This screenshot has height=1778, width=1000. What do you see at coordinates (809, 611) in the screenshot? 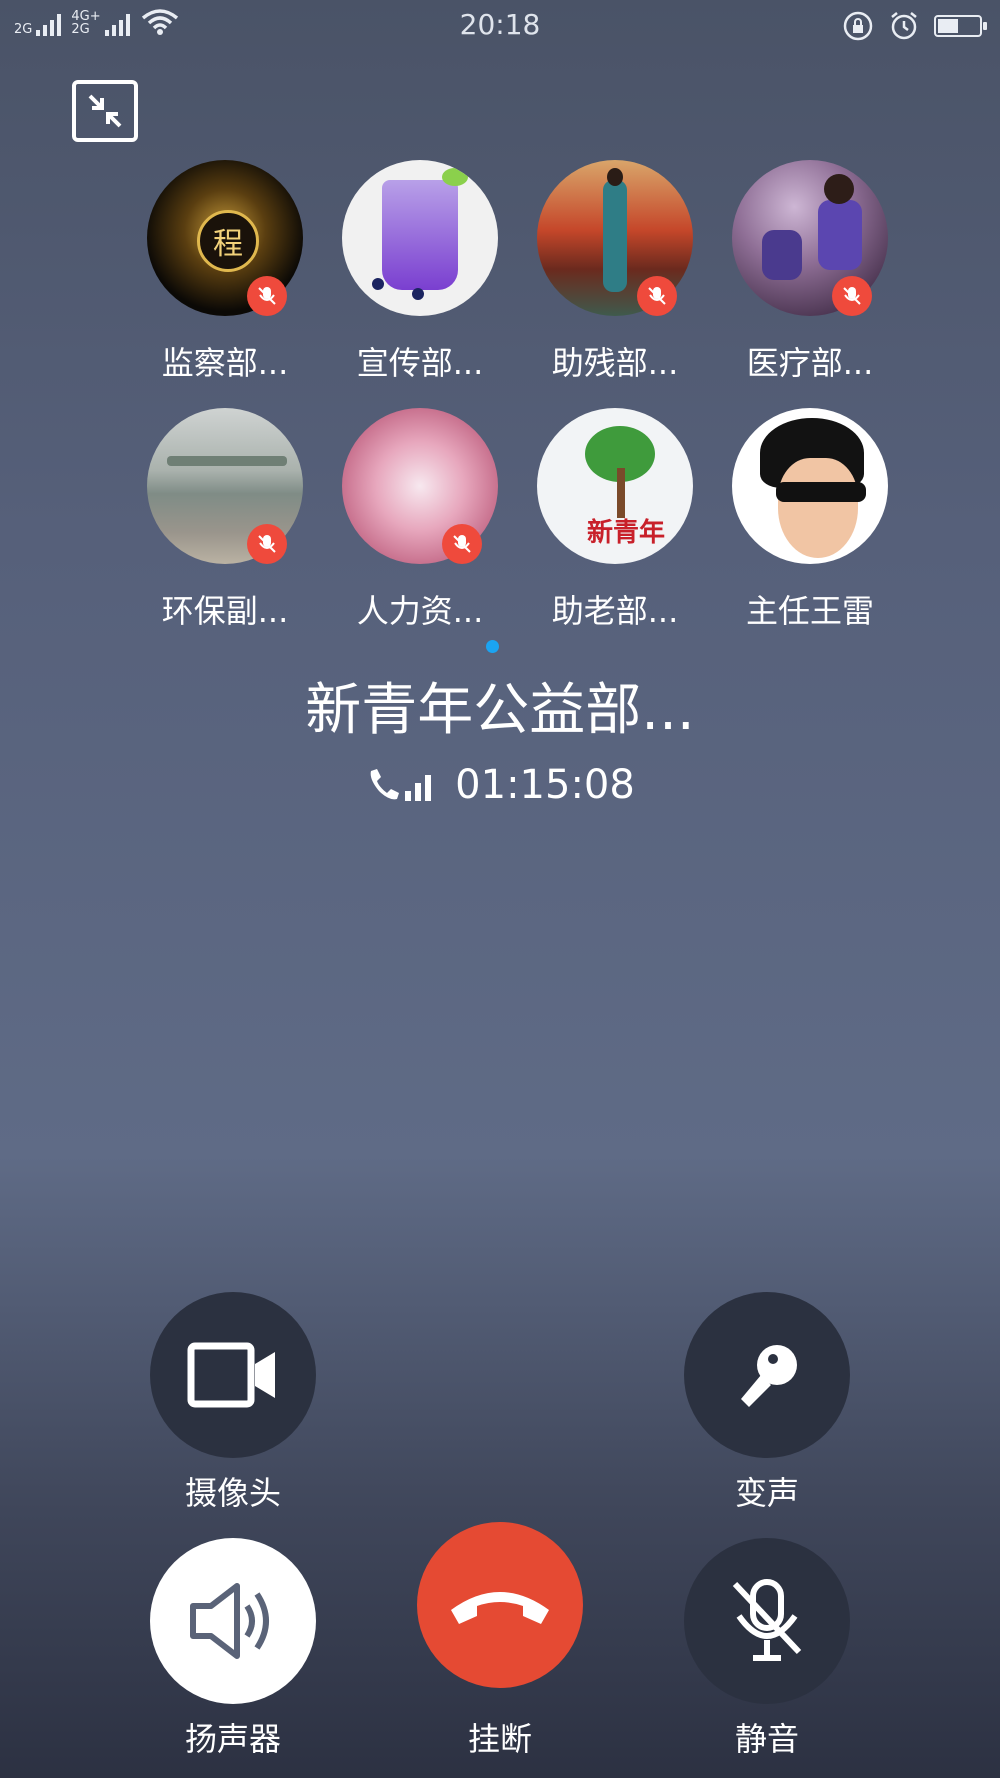
I see `member-name: 主任王雷` at bounding box center [809, 611].